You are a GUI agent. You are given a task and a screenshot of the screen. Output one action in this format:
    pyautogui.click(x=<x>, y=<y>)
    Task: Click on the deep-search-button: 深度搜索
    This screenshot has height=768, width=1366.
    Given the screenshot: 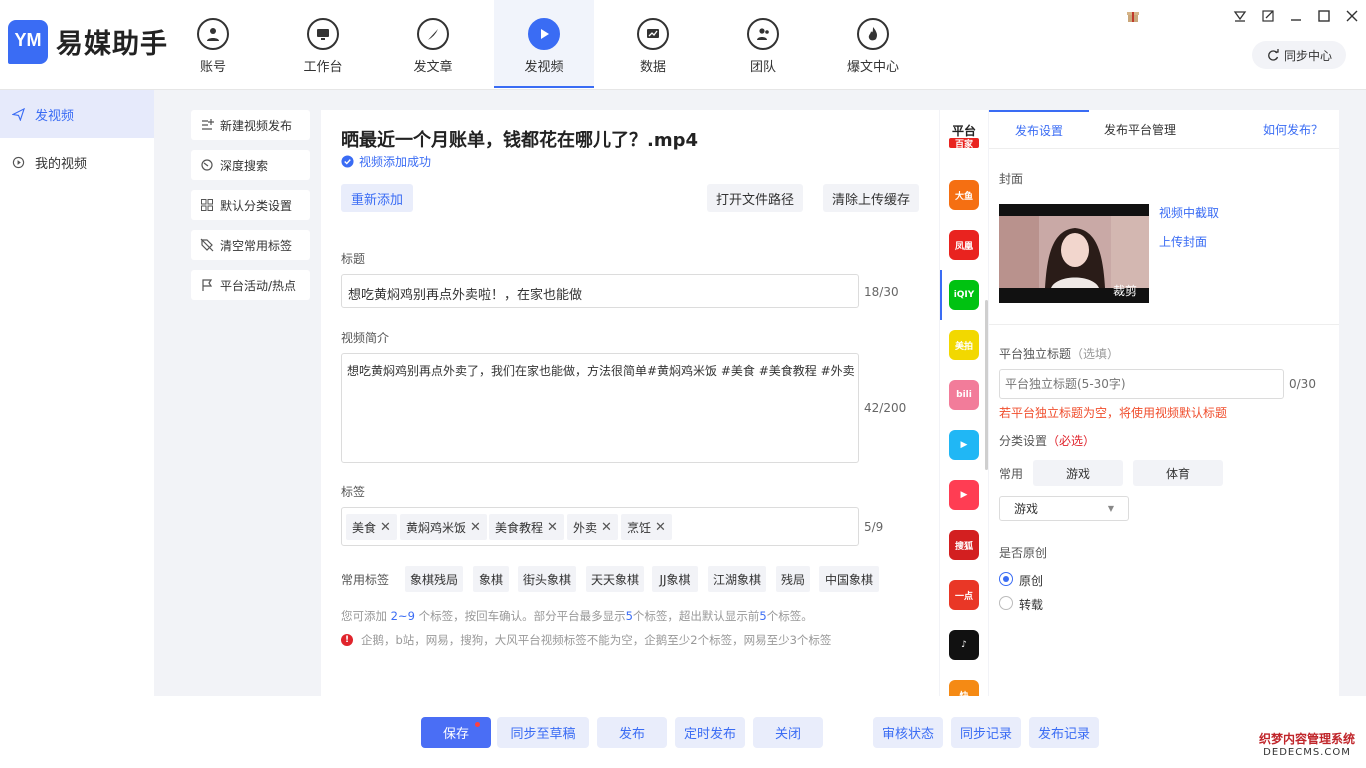 What is the action you would take?
    pyautogui.click(x=250, y=165)
    